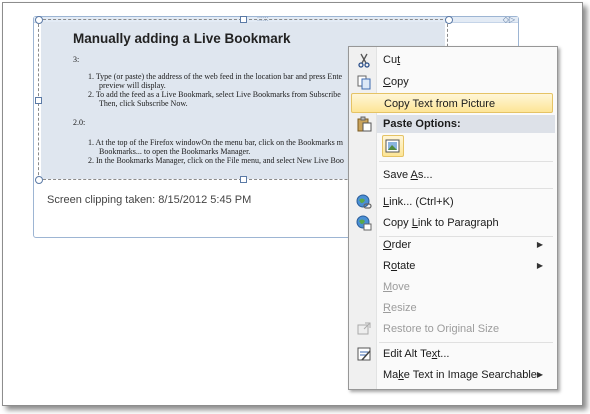 This screenshot has height=414, width=590. I want to click on menu-item-make-text-searchable: Make Text in Image Searchable ▶, so click(452, 375).